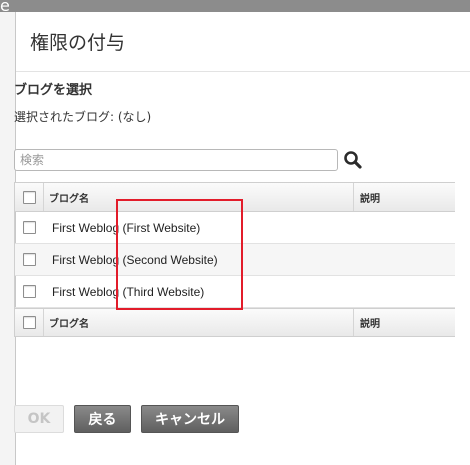 This screenshot has height=465, width=470. What do you see at coordinates (29, 197) in the screenshot?
I see `select-all-checkbox` at bounding box center [29, 197].